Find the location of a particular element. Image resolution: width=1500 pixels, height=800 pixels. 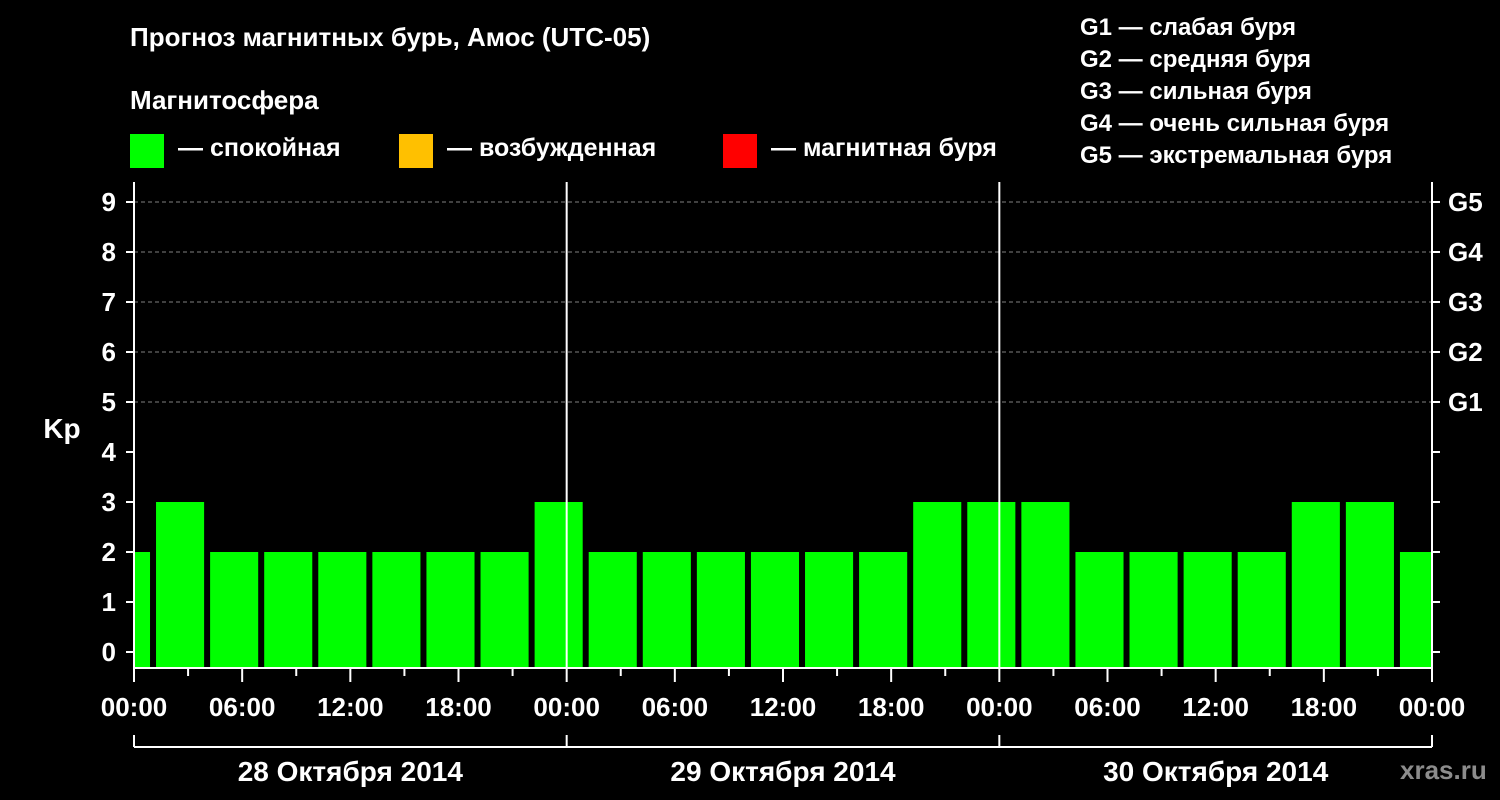

g-level-label: G1 is located at coordinates (1465, 402).